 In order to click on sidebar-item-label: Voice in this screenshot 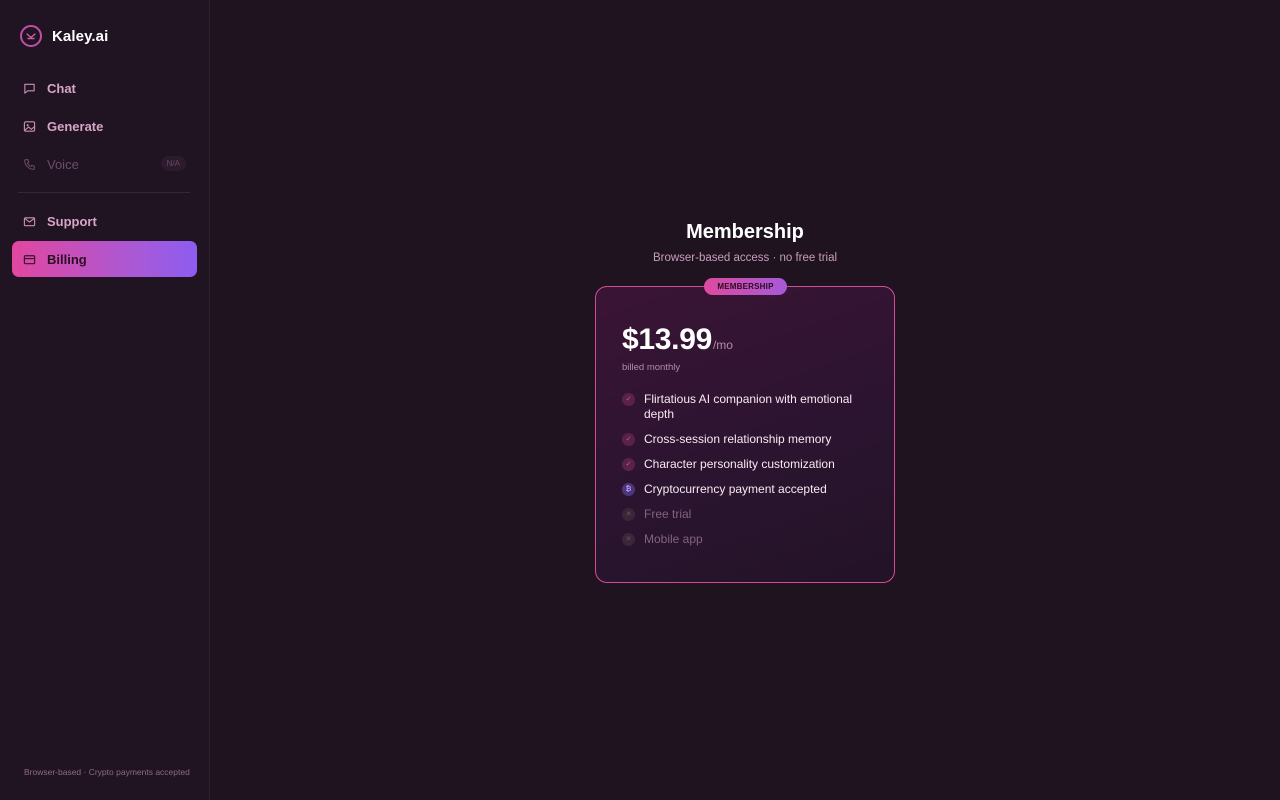, I will do `click(63, 164)`.